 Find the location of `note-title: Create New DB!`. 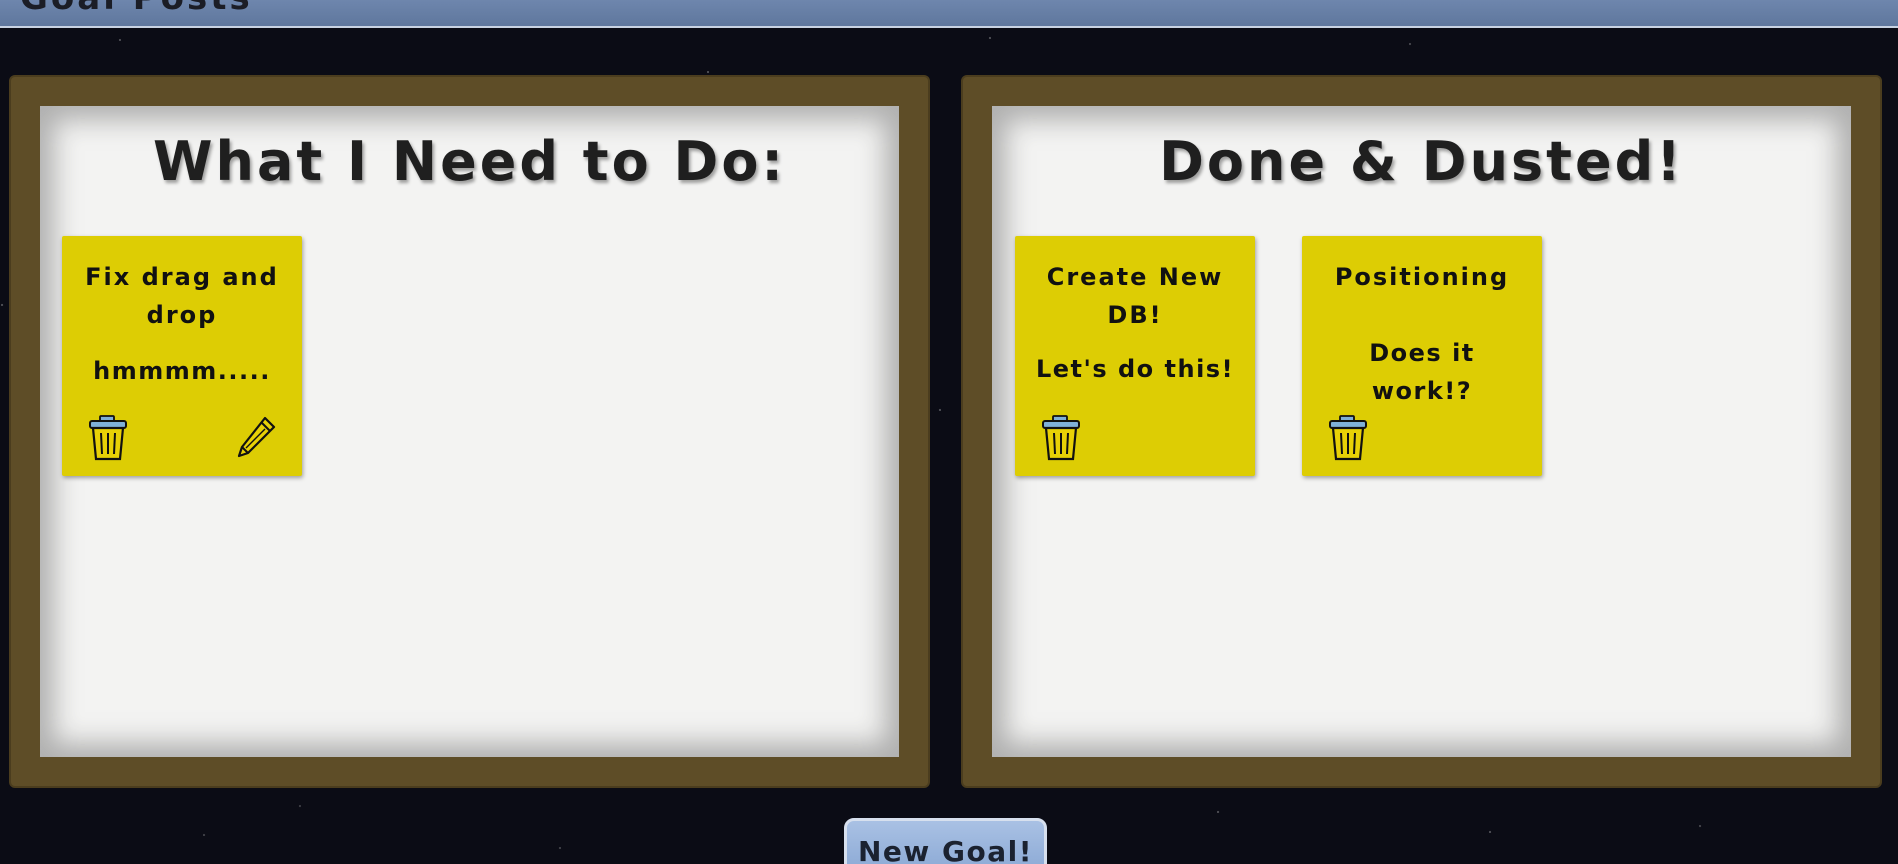

note-title: Create New DB! is located at coordinates (1135, 296).